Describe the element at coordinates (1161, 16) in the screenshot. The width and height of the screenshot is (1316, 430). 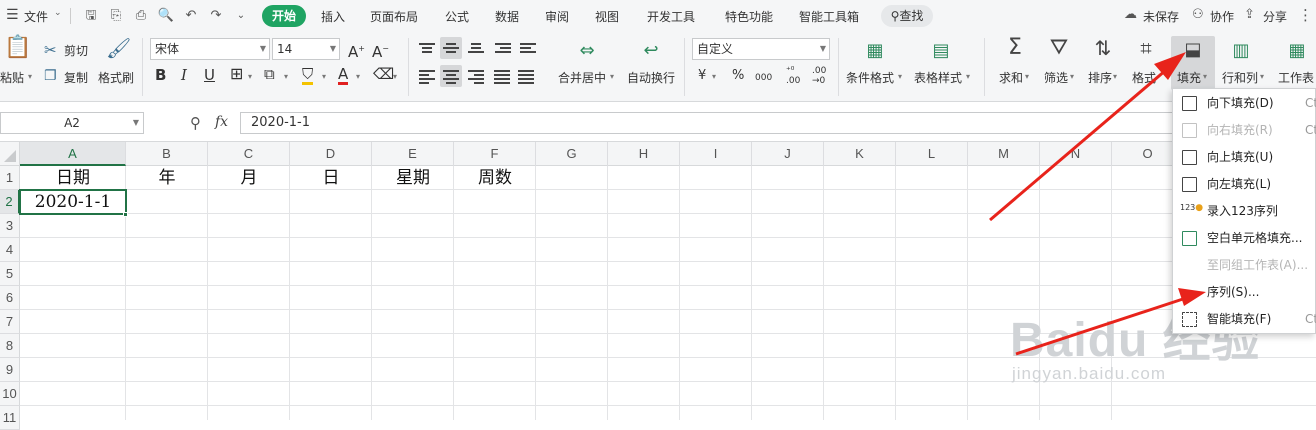
I see `unsaved-status: 未保存` at that location.